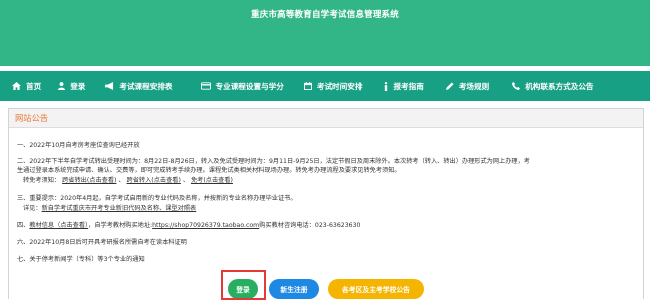 Image resolution: width=650 pixels, height=300 pixels. I want to click on exam-area-notice-button: 各考区及主考学校公告, so click(376, 289).